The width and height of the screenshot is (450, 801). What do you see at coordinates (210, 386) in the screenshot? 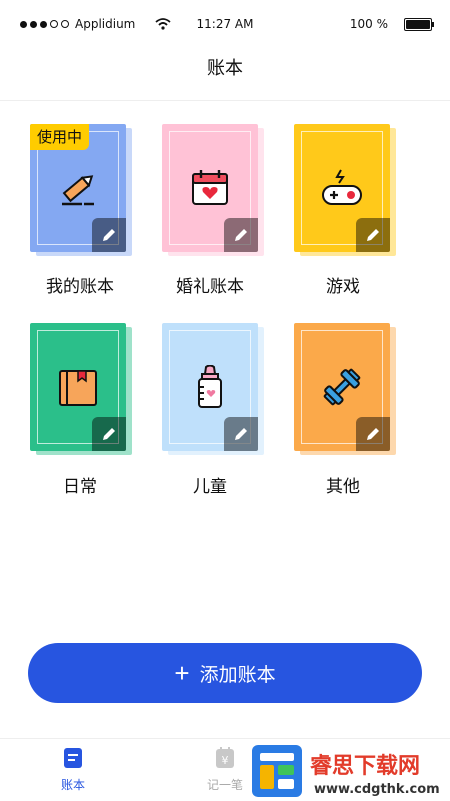
I see `baby-bottle-icon` at bounding box center [210, 386].